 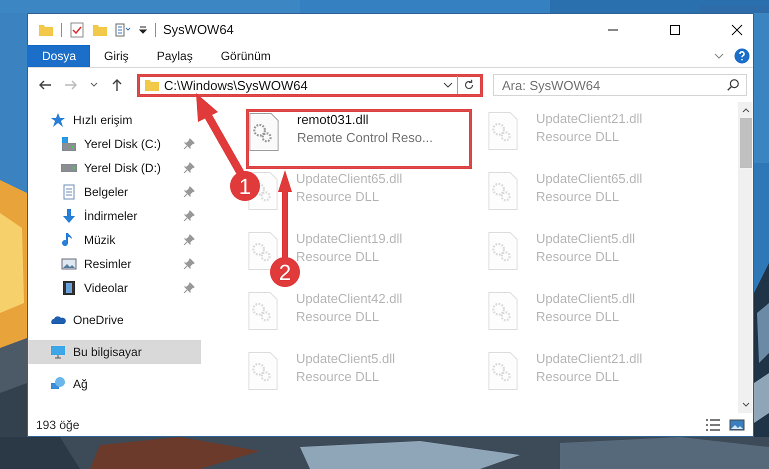 What do you see at coordinates (114, 144) in the screenshot?
I see `sidebar-item: Yerel Disk (C:)` at bounding box center [114, 144].